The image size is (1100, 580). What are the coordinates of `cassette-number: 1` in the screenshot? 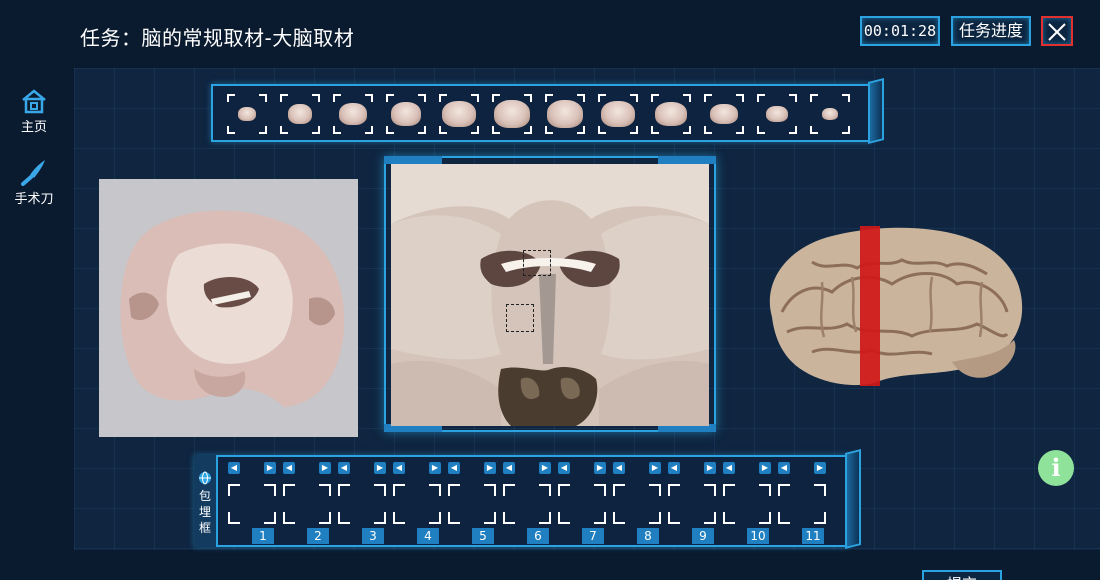 It's located at (263, 536).